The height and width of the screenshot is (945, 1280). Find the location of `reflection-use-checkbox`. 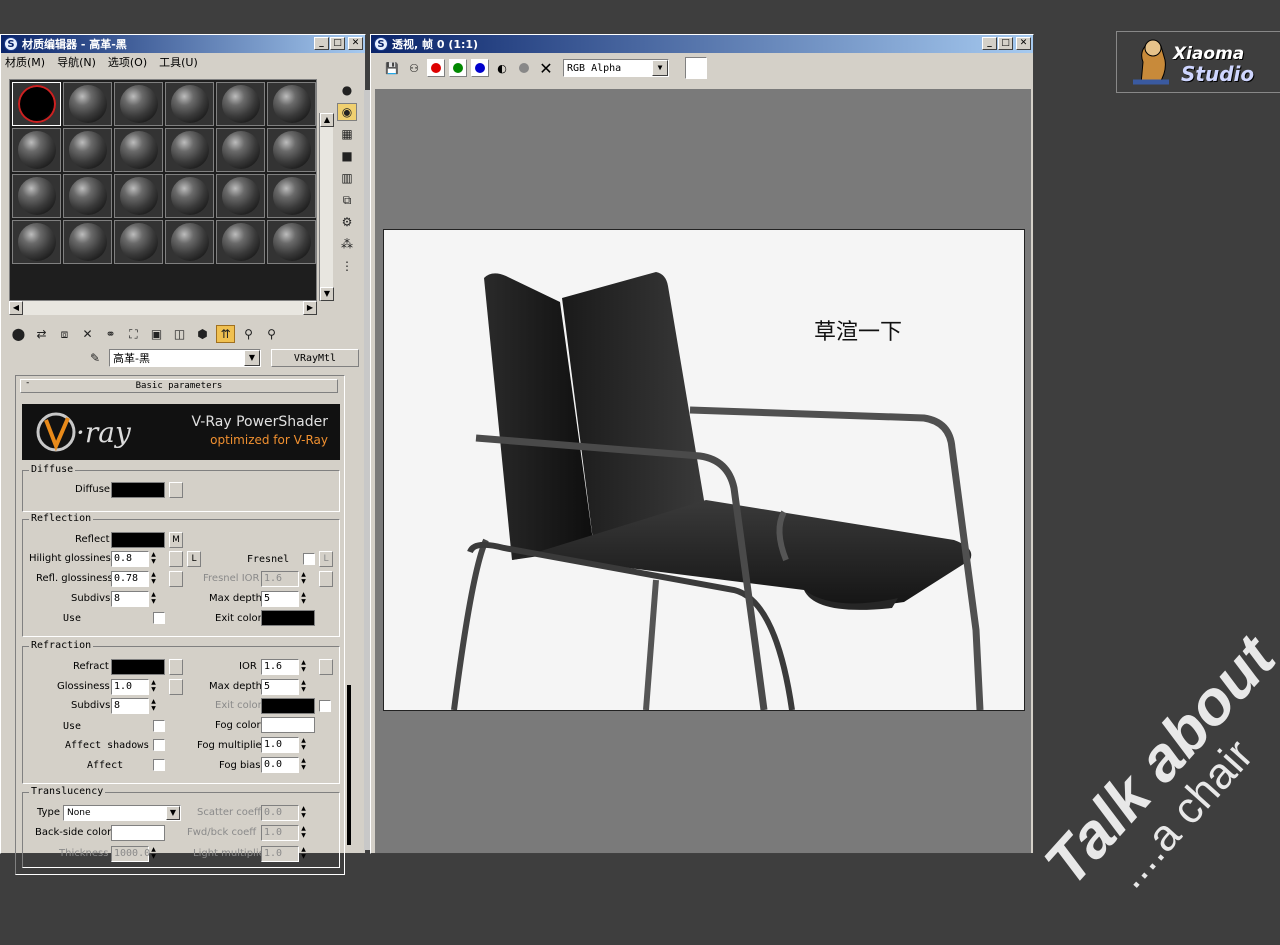

reflection-use-checkbox is located at coordinates (159, 618).